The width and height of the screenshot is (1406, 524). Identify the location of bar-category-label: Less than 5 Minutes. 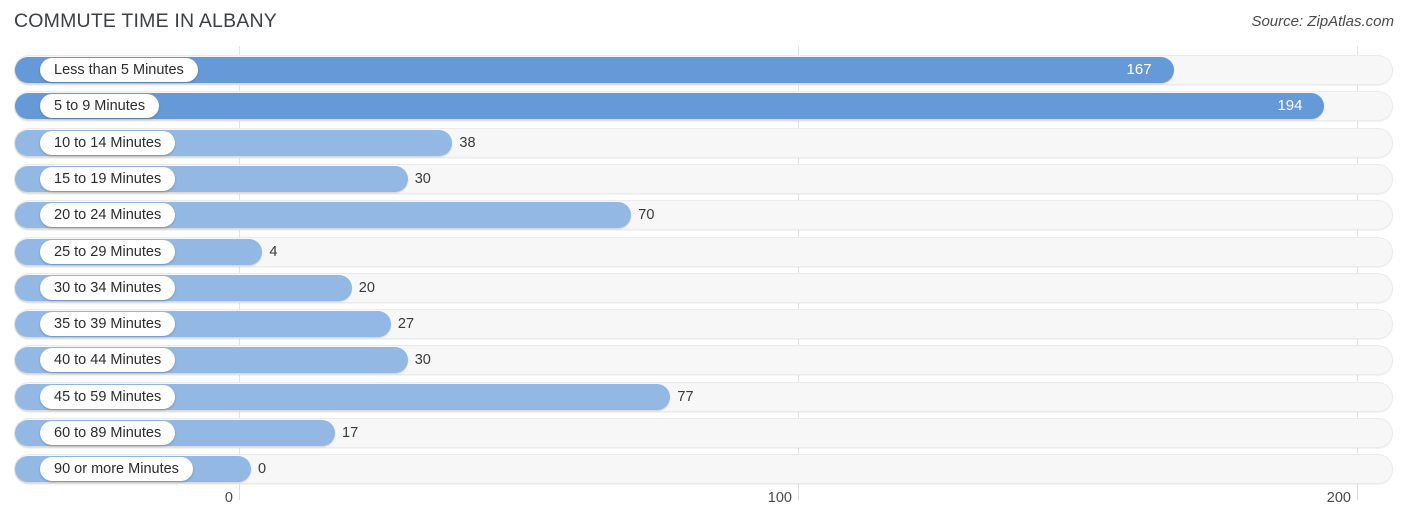
(119, 70).